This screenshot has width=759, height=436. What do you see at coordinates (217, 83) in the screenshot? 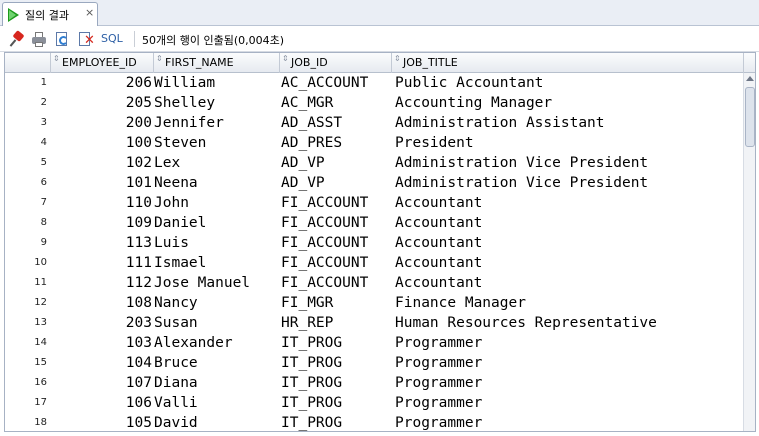
I see `cell-first-name: William` at bounding box center [217, 83].